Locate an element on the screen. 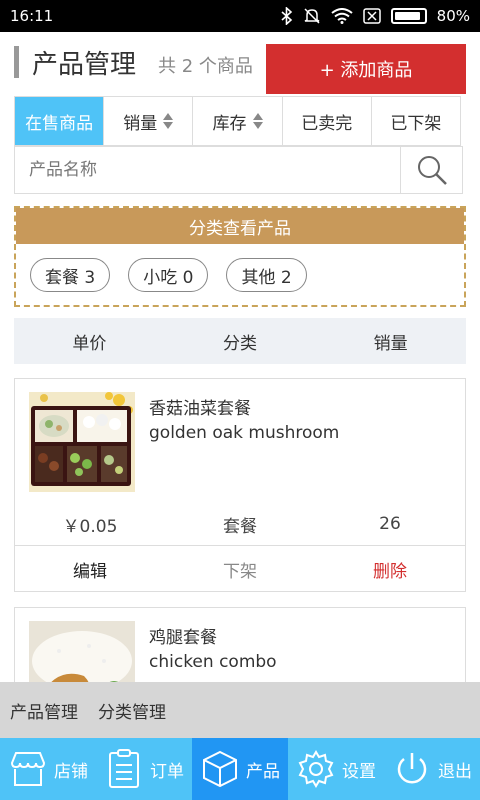  category-chip-combo: 套餐 3 is located at coordinates (70, 275).